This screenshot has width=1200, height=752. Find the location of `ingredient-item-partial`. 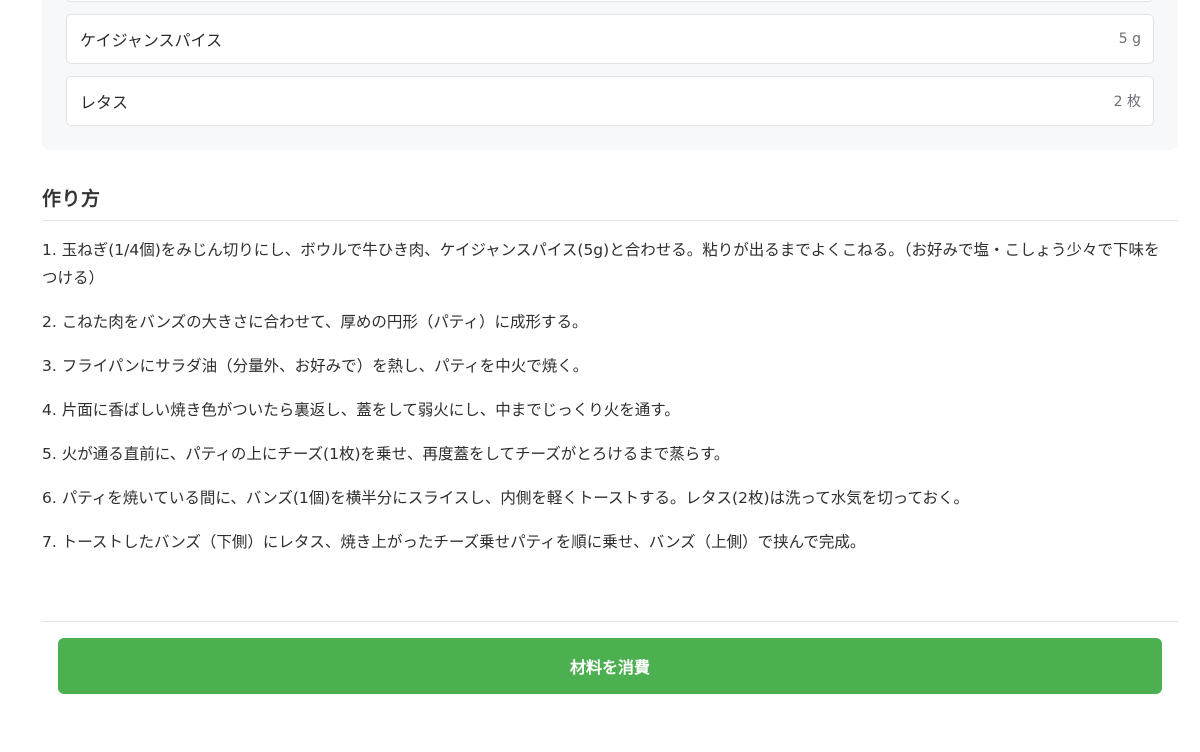

ingredient-item-partial is located at coordinates (610, 1).